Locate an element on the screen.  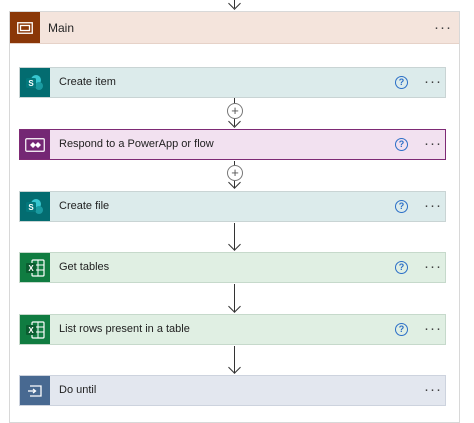
powerapps-icon is located at coordinates (35, 144).